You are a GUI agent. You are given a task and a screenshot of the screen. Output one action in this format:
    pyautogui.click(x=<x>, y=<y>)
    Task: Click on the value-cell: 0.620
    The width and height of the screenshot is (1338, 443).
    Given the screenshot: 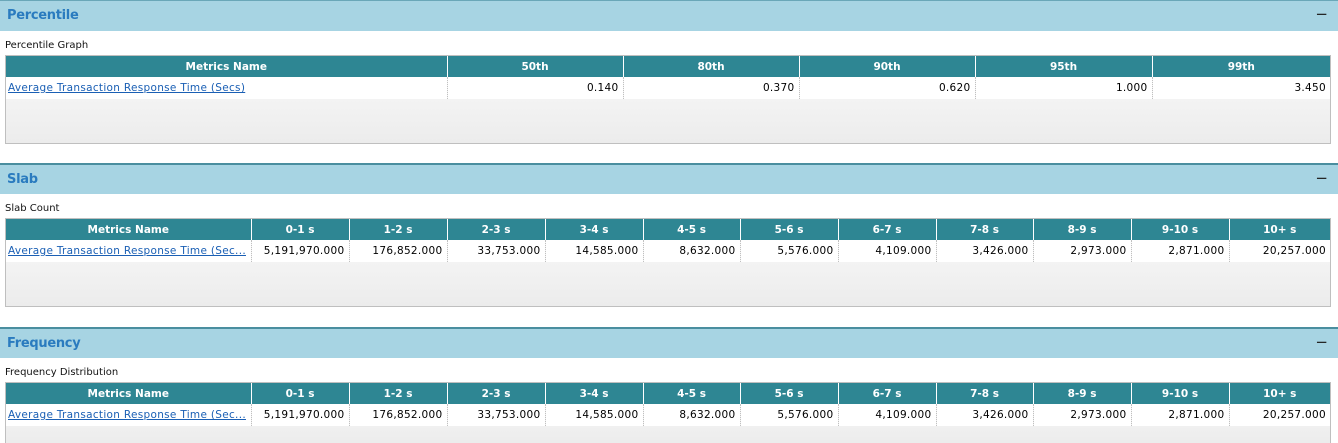 What is the action you would take?
    pyautogui.click(x=887, y=88)
    